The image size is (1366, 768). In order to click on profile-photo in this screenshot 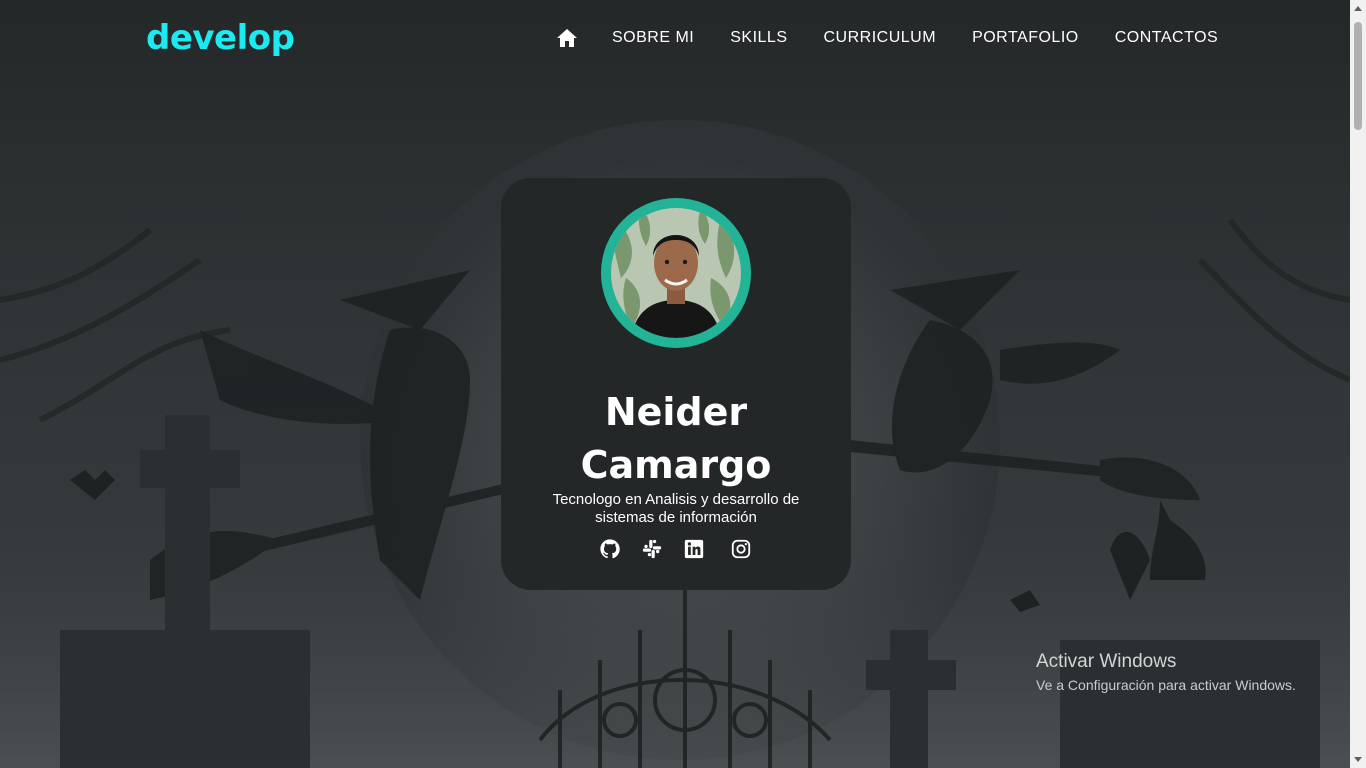, I will do `click(676, 273)`.